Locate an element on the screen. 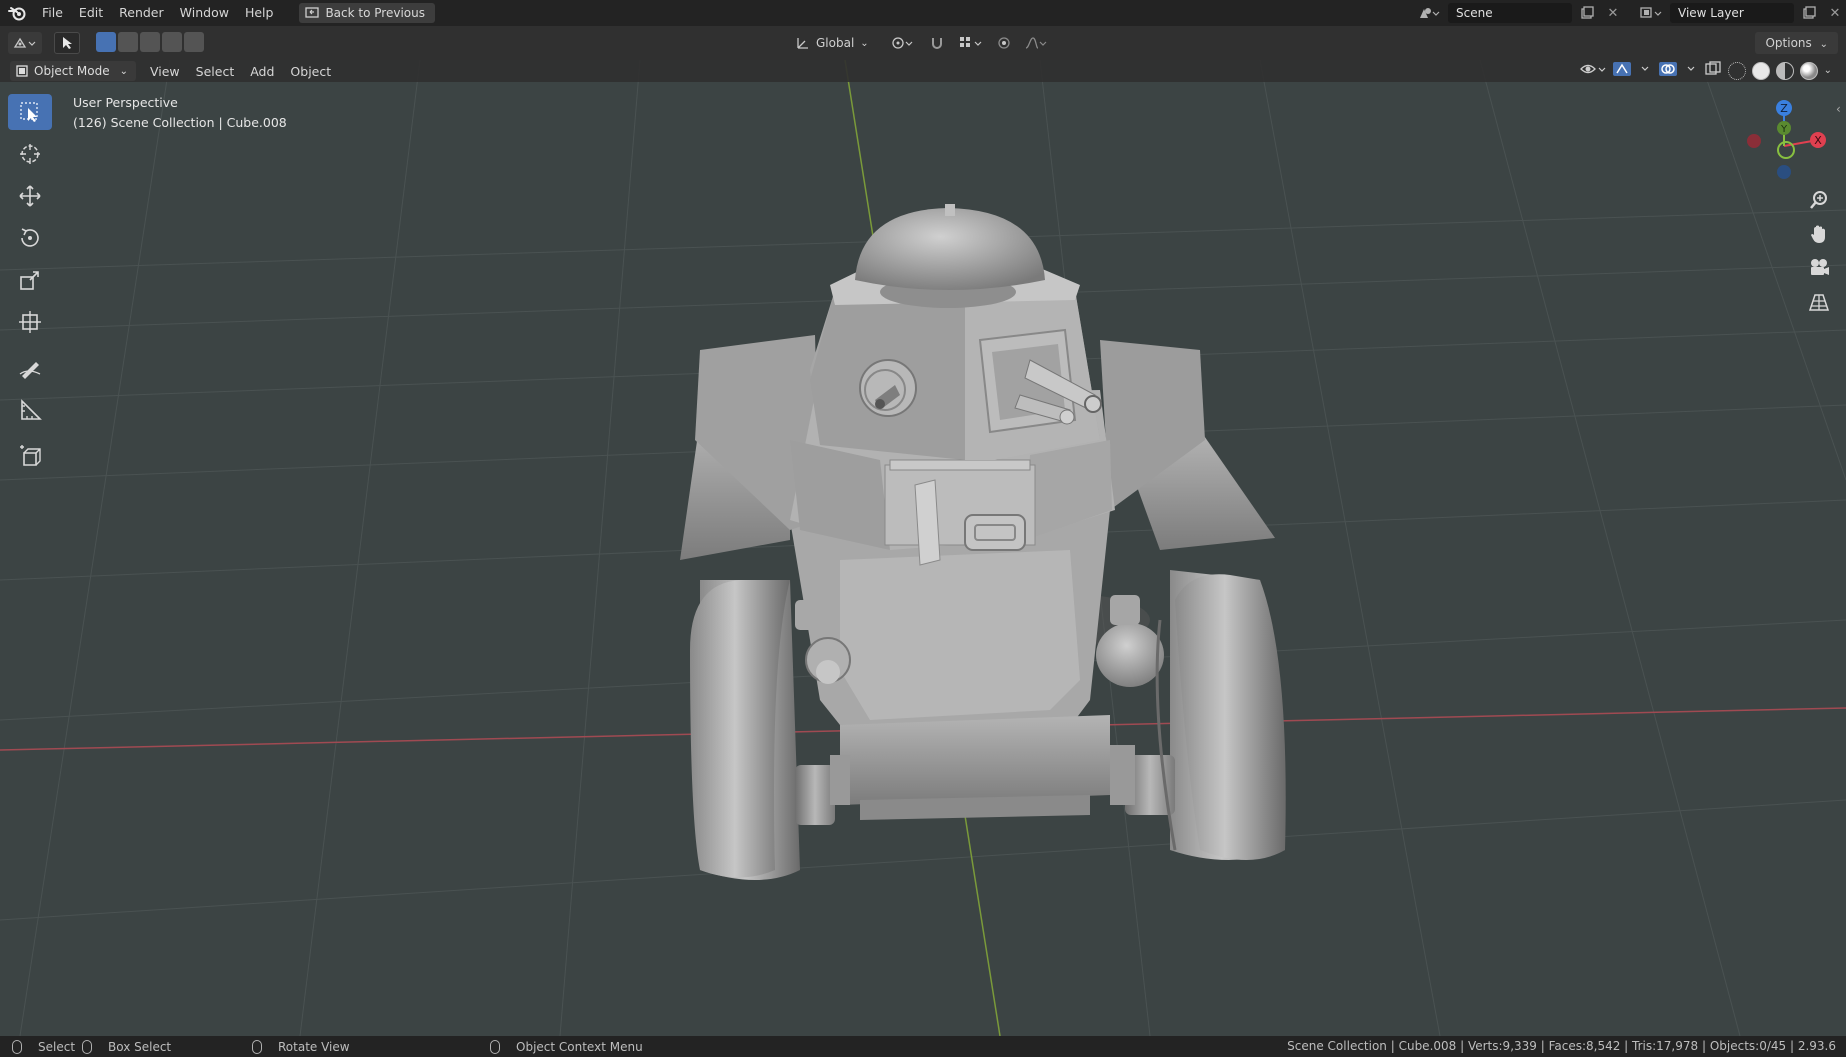  proportional-edit-icon is located at coordinates (1004, 43).